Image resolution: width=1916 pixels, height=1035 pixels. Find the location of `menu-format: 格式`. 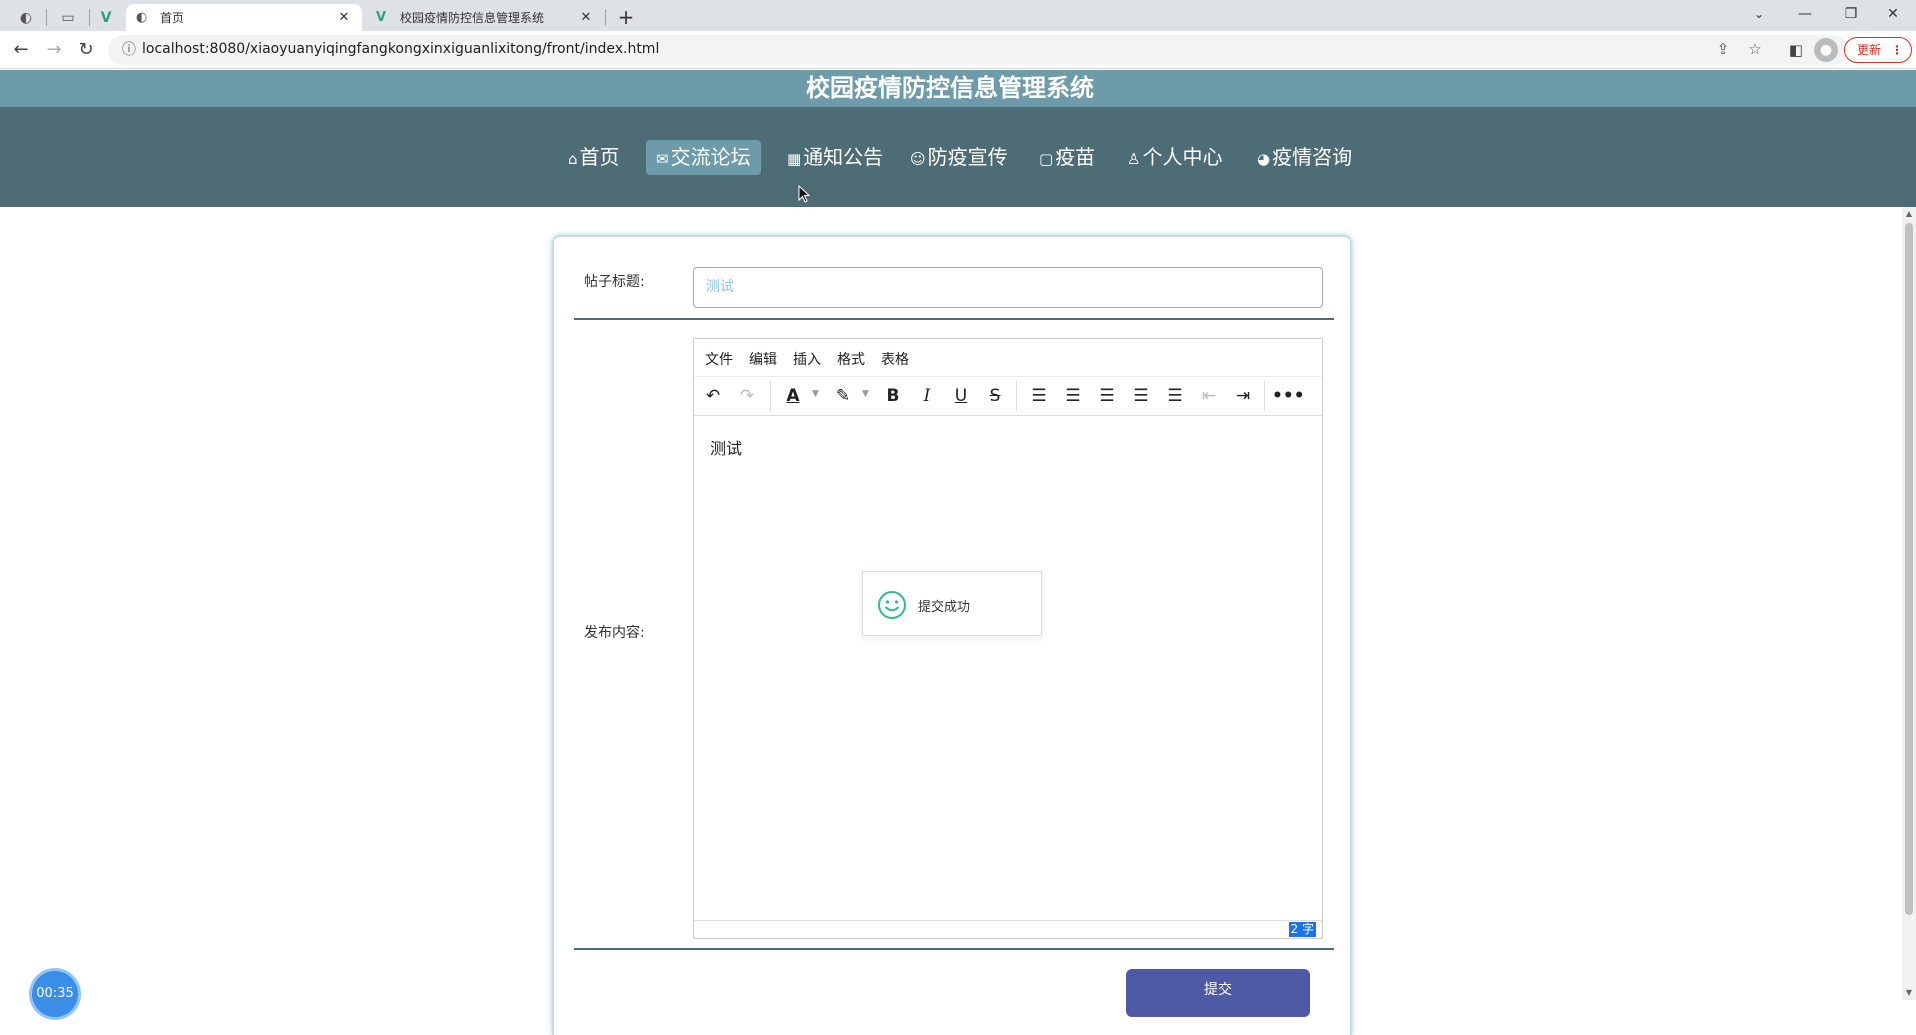

menu-format: 格式 is located at coordinates (851, 359).